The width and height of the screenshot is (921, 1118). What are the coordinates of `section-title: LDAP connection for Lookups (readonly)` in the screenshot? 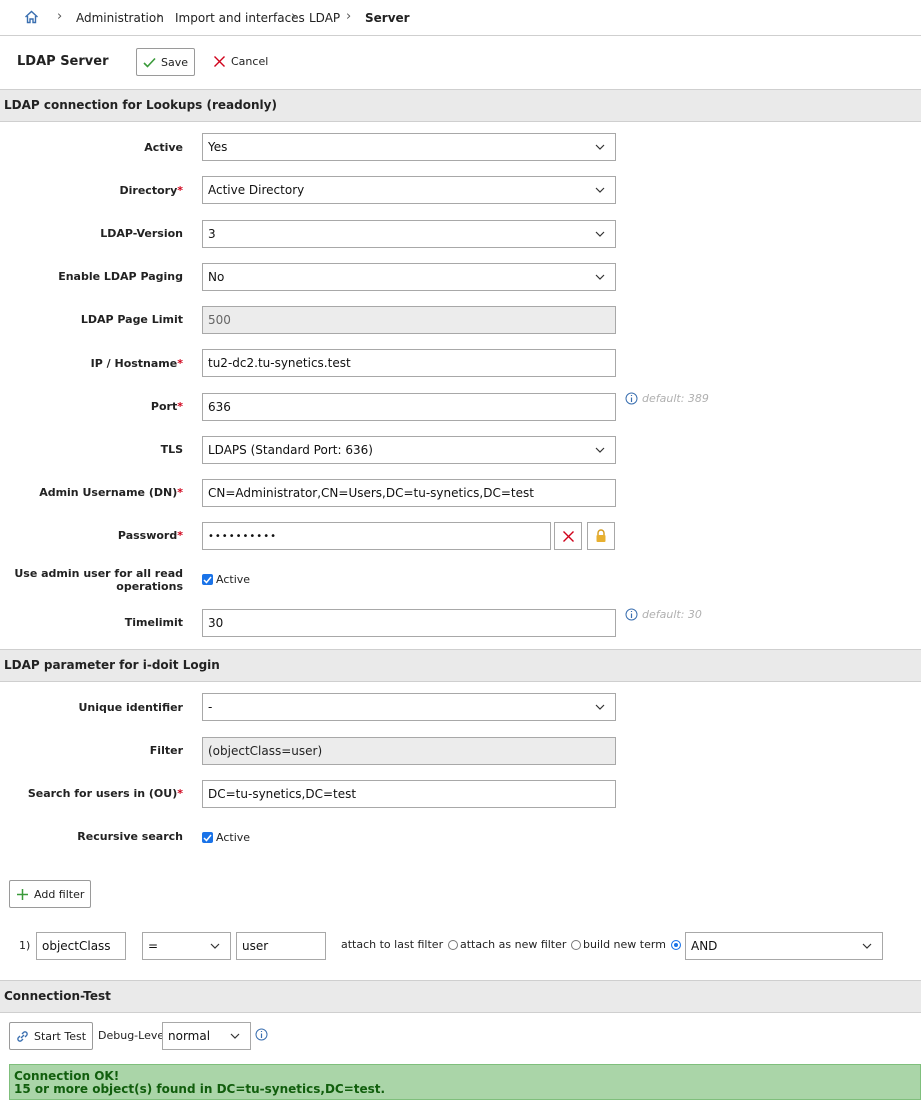 It's located at (140, 105).